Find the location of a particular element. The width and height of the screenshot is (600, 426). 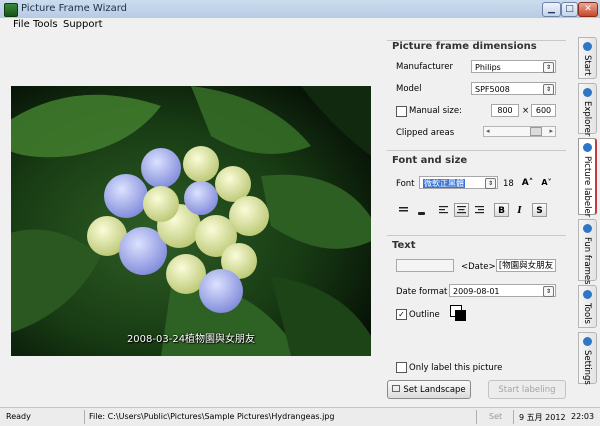

outline-color-picker is located at coordinates (458, 313).